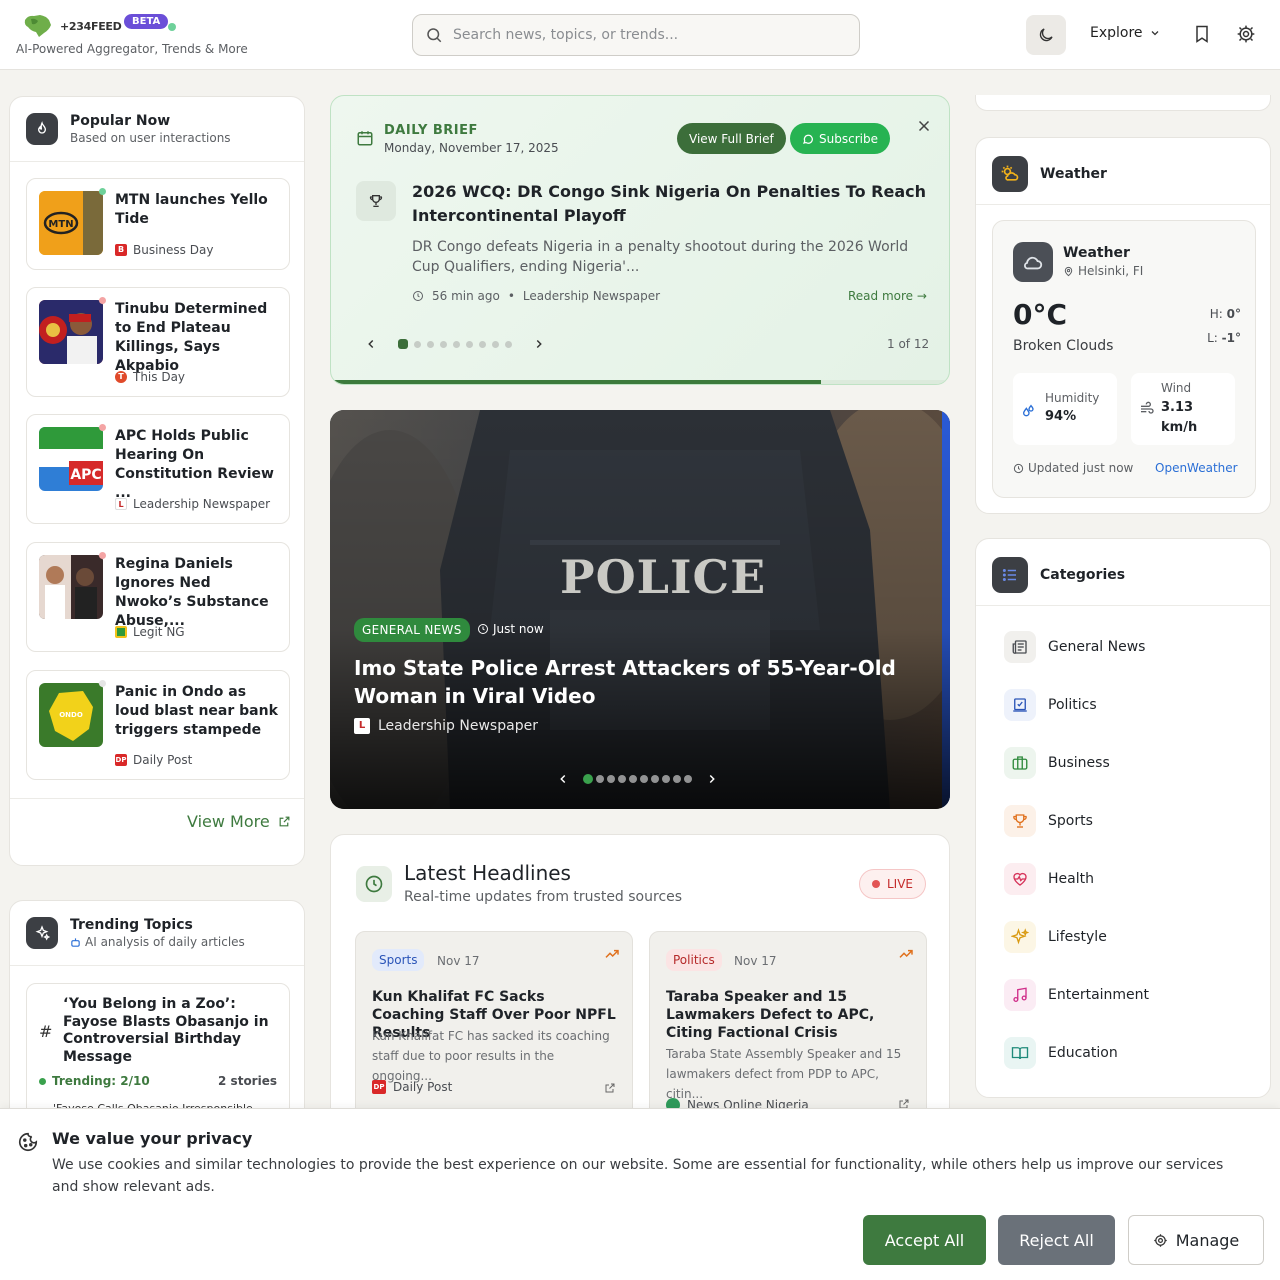  Describe the element at coordinates (91, 26) in the screenshot. I see `logo-text: +234FEED` at that location.